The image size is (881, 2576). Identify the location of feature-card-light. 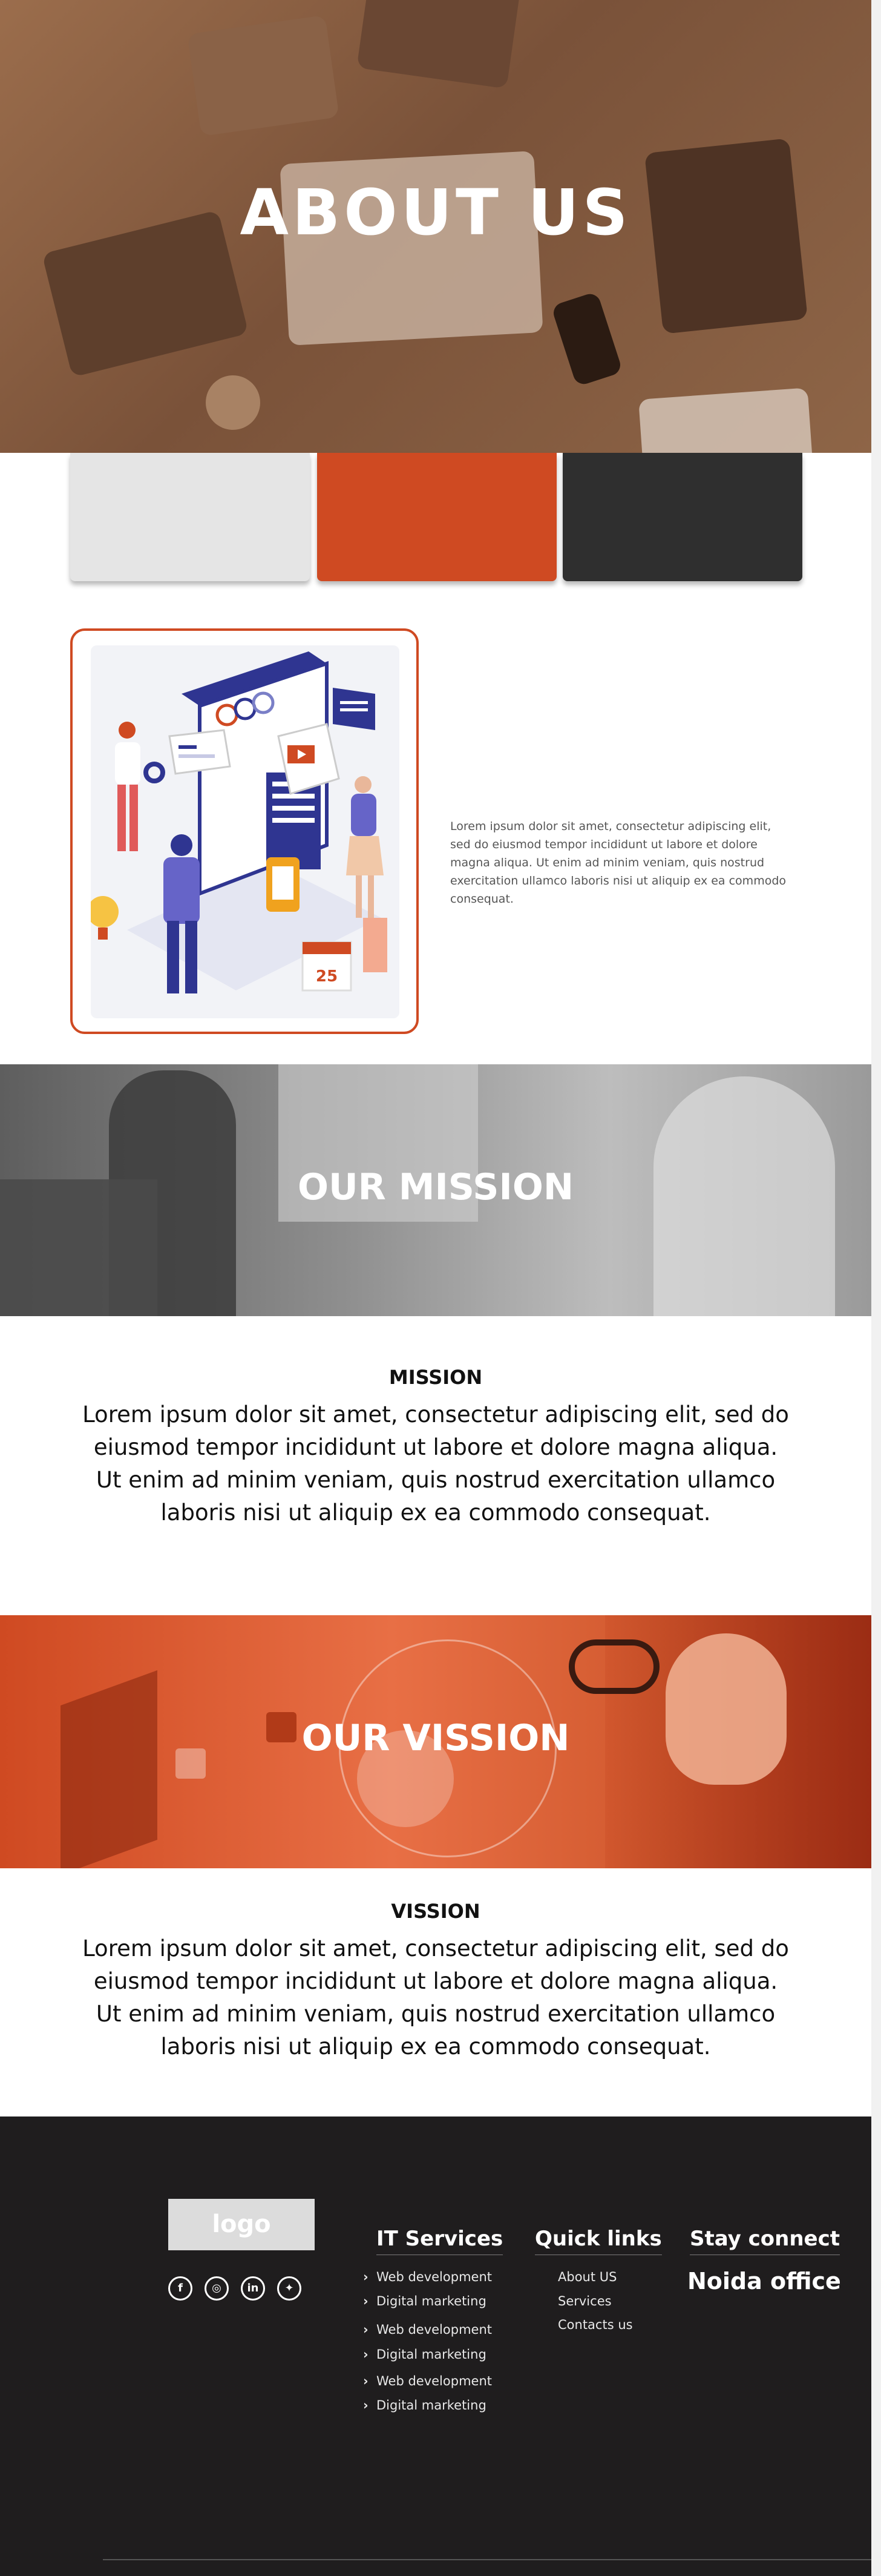
(190, 517).